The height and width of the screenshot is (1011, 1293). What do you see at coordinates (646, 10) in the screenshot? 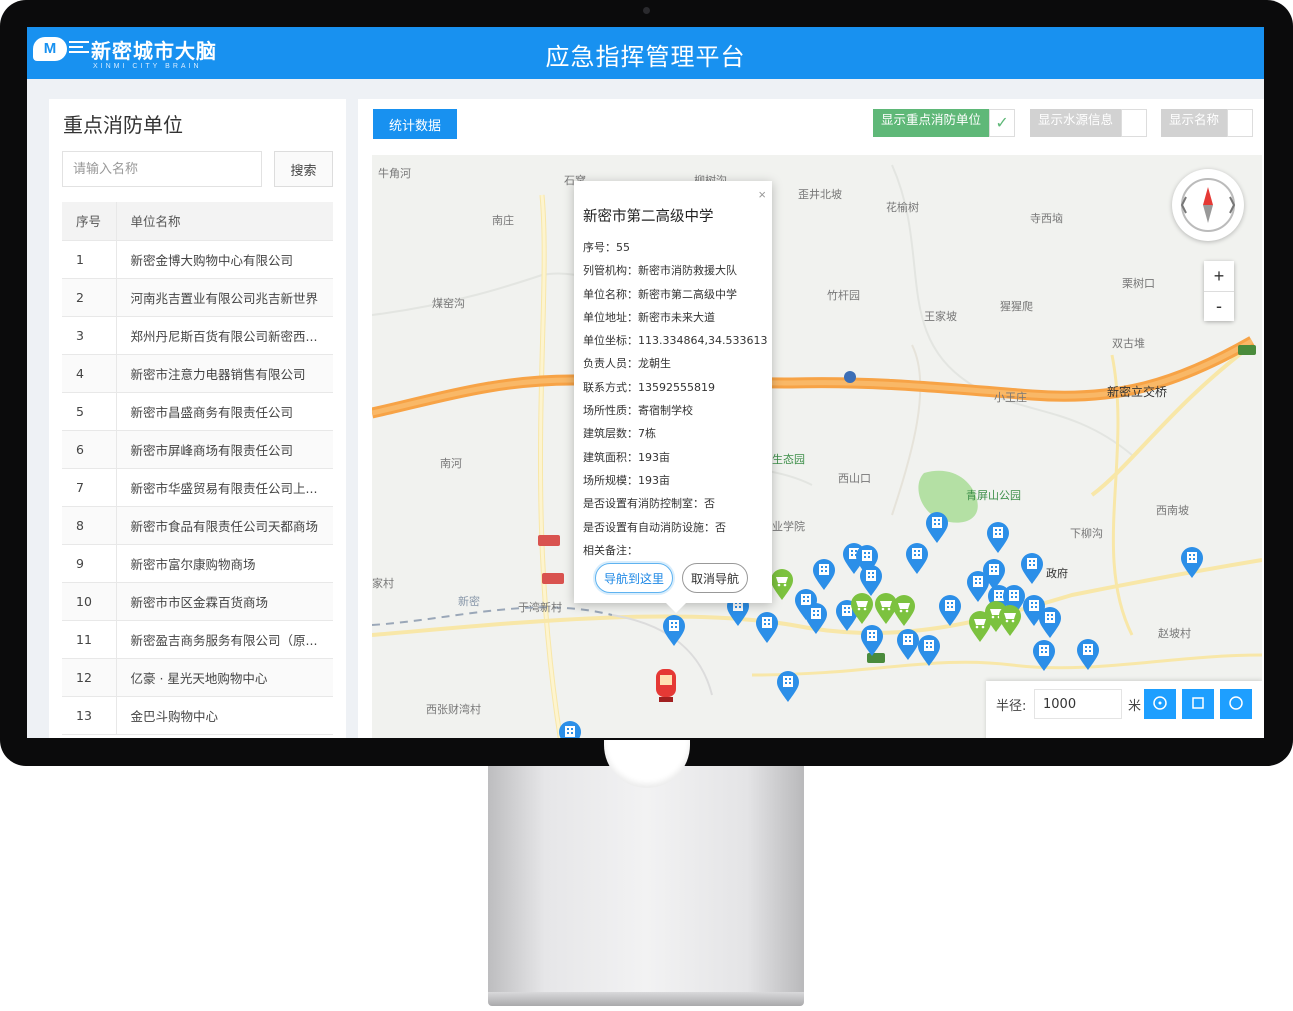
I see `camera-dot` at bounding box center [646, 10].